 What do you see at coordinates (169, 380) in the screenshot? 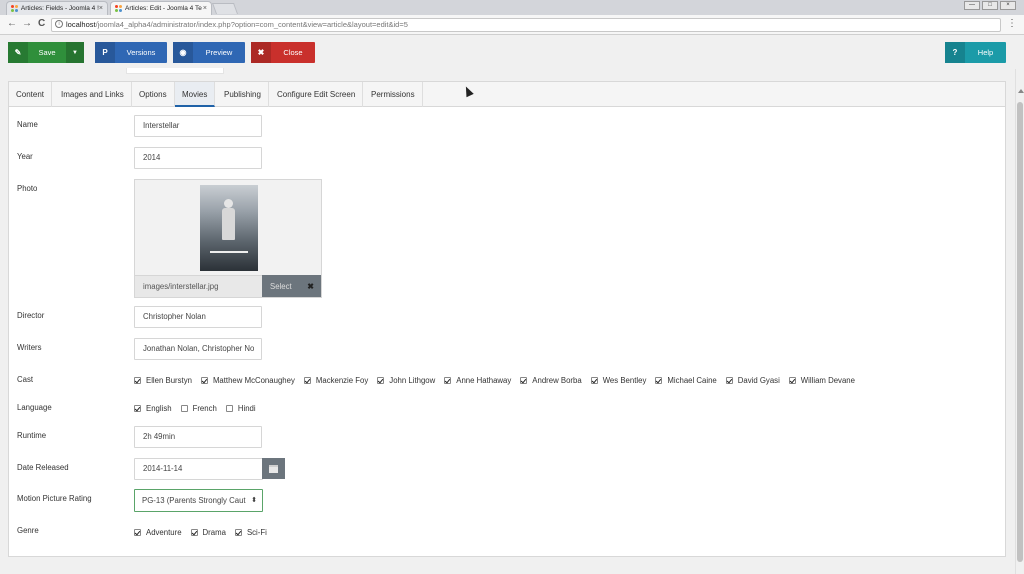
I see `cast-option-label: Ellen Burstyn` at bounding box center [169, 380].